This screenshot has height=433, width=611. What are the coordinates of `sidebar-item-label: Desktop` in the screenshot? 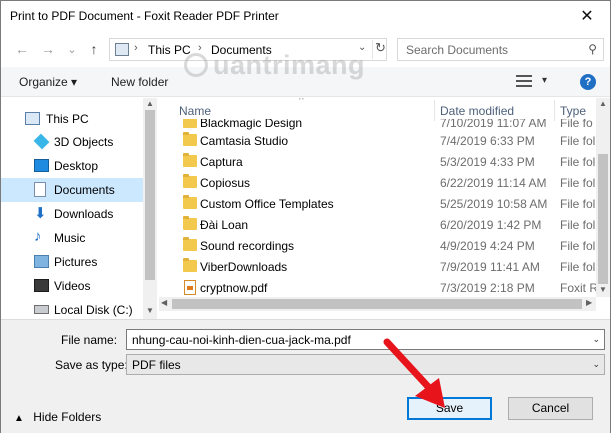 It's located at (76, 166).